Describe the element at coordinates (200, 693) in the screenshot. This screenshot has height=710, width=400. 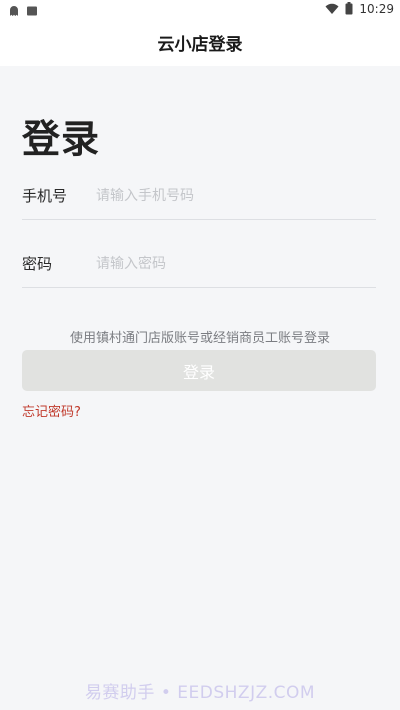
I see `watermark: 易赛助手 • EEDSHZJZ.COM` at that location.